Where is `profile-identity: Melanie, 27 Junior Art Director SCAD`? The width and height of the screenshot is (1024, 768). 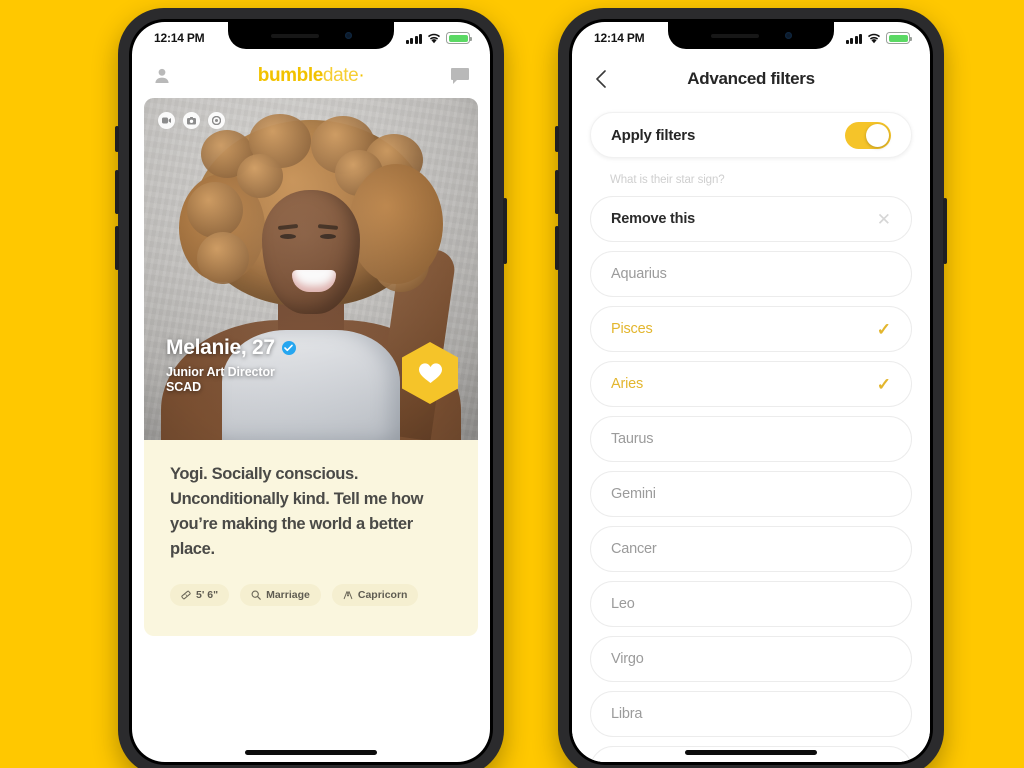 profile-identity: Melanie, 27 Junior Art Director SCAD is located at coordinates (231, 365).